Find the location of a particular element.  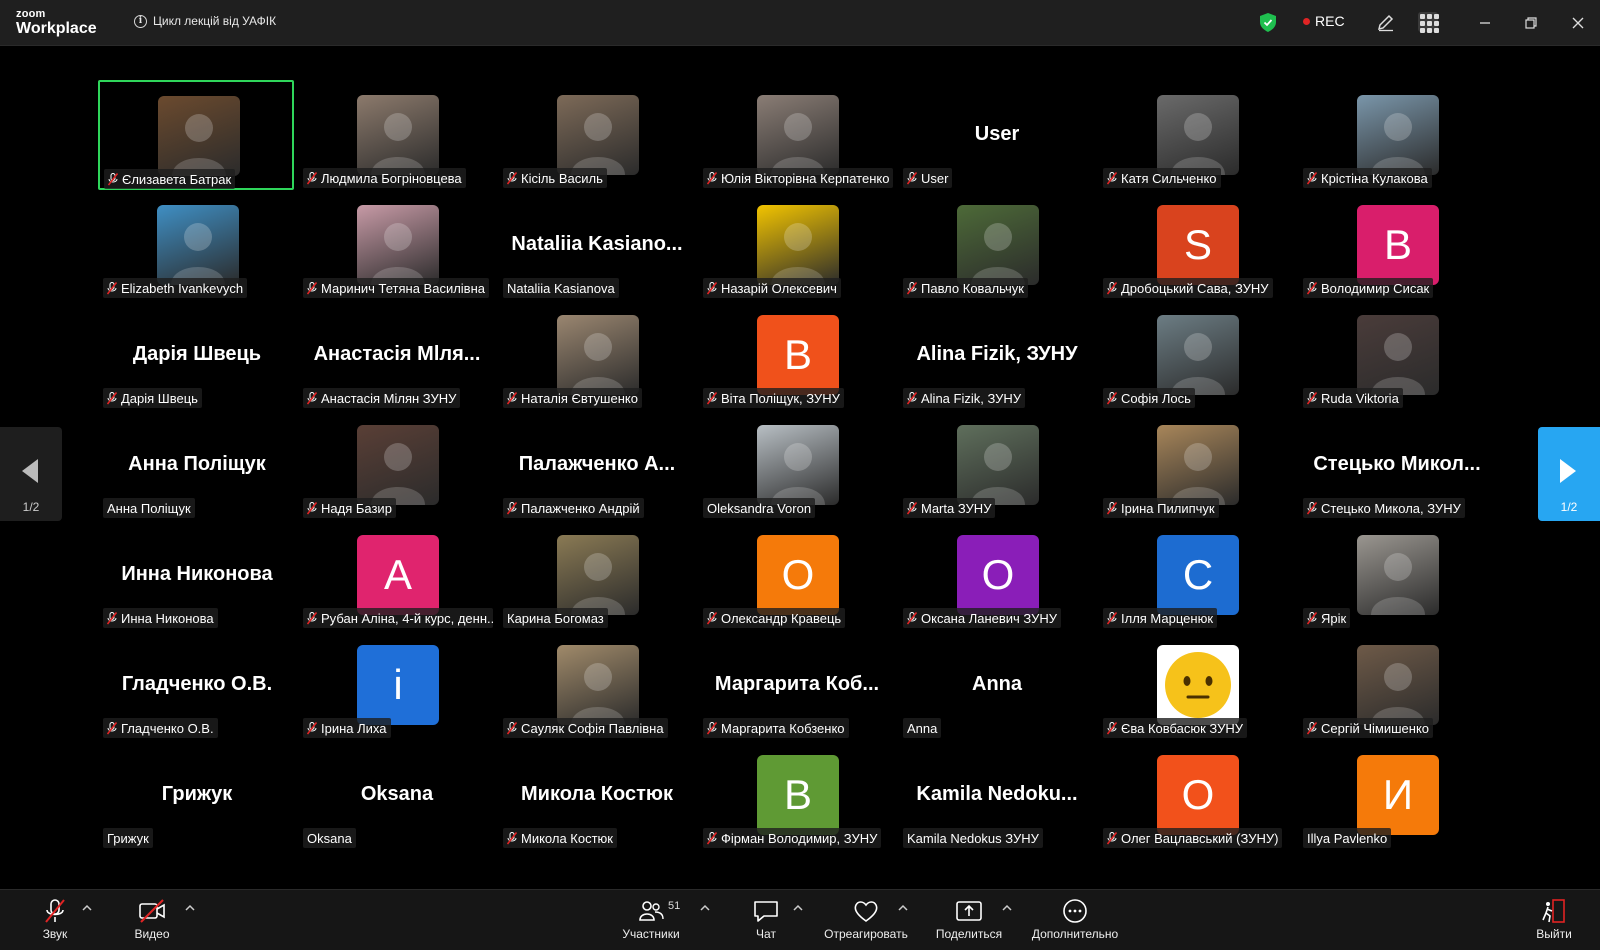

participants-button: 51 Участники is located at coordinates (651, 923).